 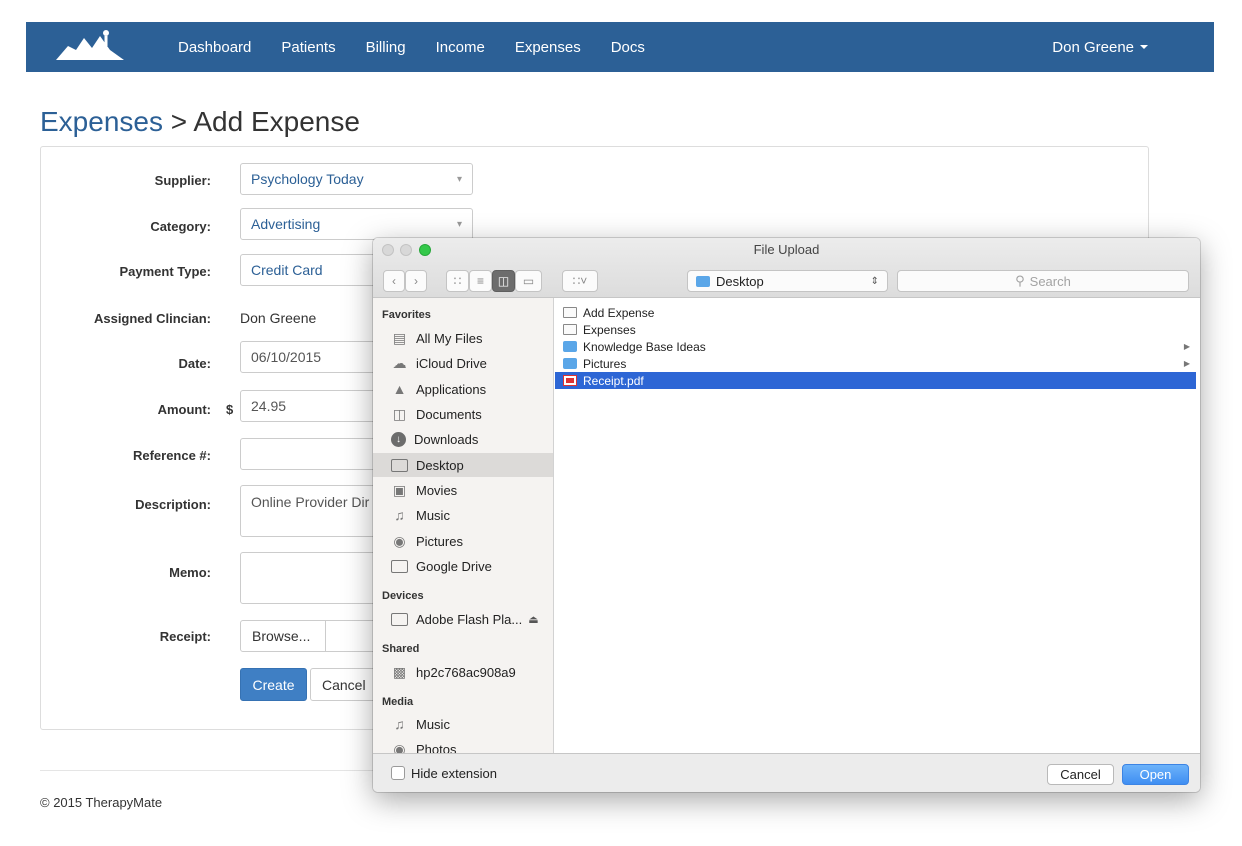 I want to click on sidebar-item-icloud-drive: ☁ iCloud Drive, so click(x=463, y=363).